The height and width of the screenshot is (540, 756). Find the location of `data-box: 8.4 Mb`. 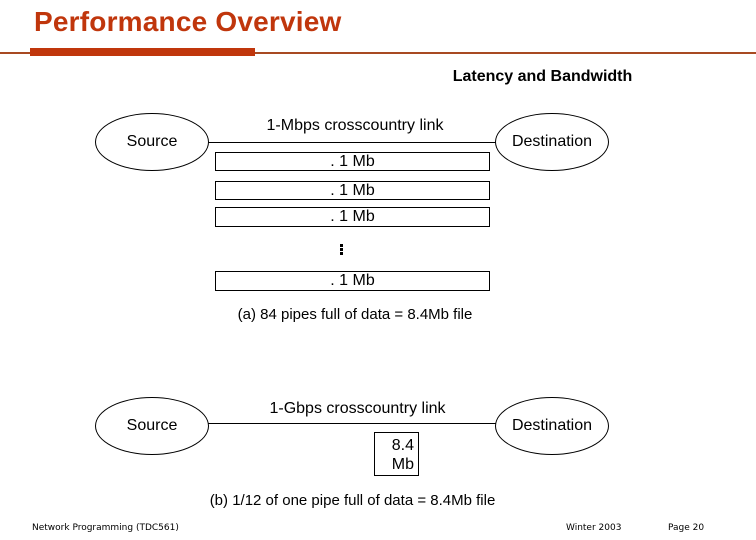

data-box: 8.4 Mb is located at coordinates (396, 454).